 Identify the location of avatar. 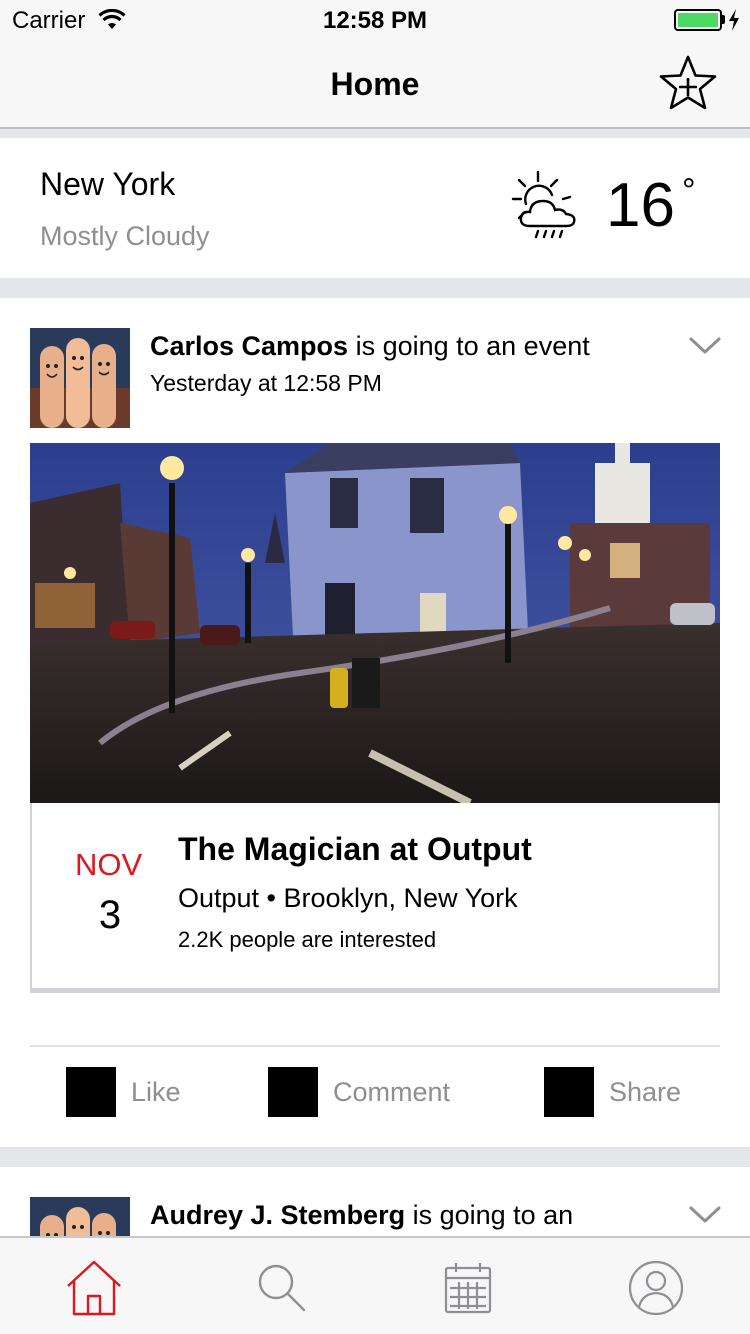
(80, 378).